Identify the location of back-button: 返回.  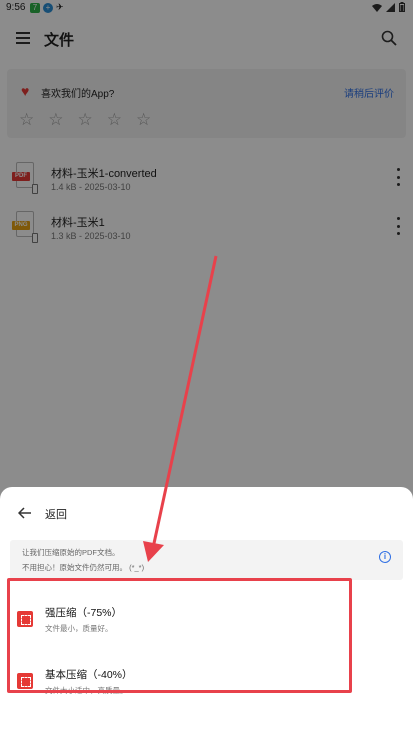
(56, 514).